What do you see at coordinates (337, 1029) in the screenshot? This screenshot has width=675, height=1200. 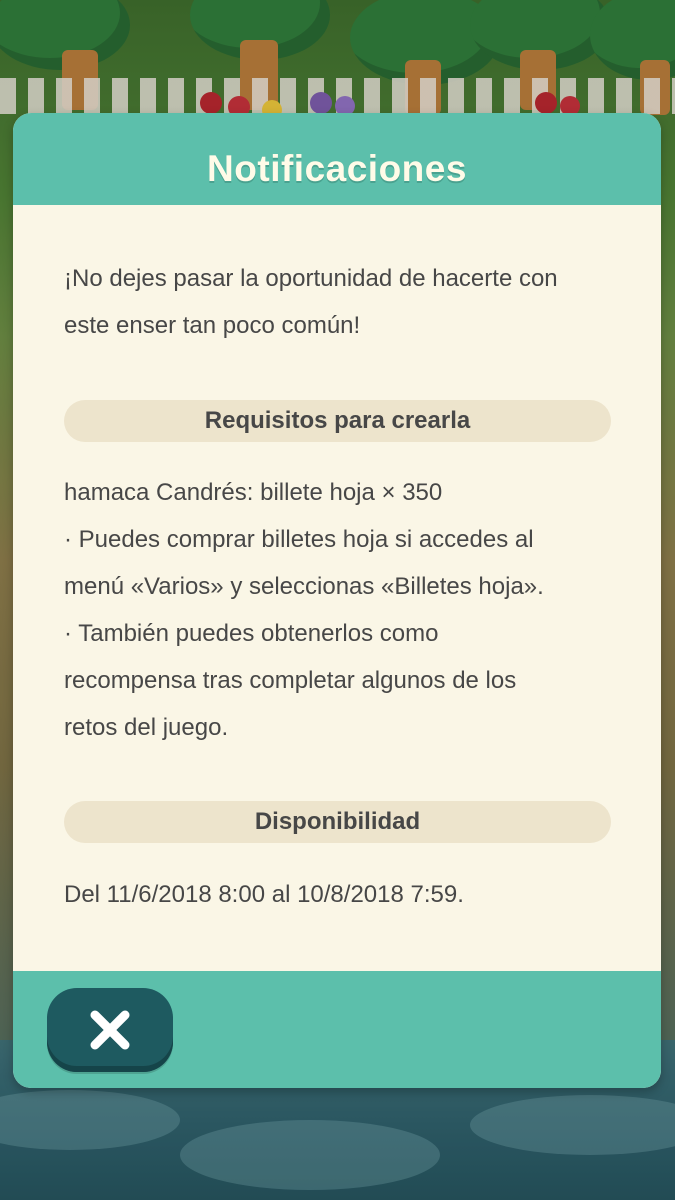 I see `dialog-footer` at bounding box center [337, 1029].